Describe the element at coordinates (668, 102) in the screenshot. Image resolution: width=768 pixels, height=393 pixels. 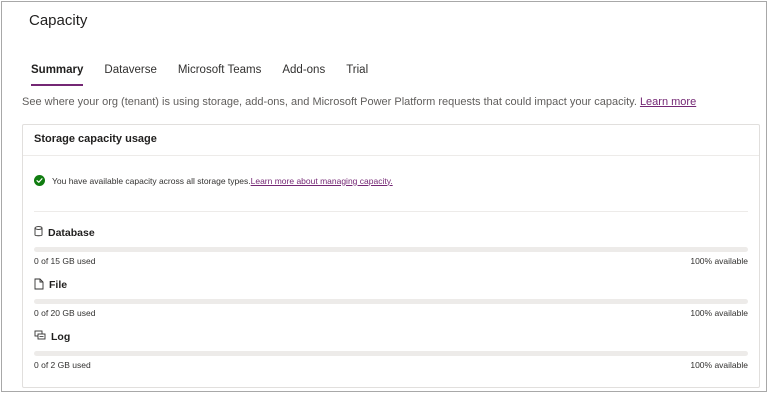
I see `learn-more-link: Learn more` at that location.